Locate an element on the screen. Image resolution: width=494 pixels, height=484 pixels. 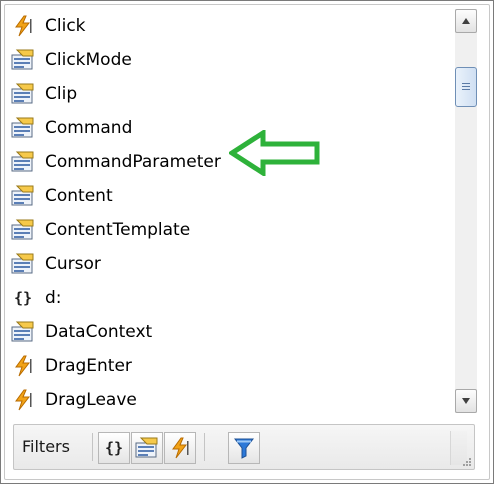
list-item-cursor: Cursor is located at coordinates (225, 264).